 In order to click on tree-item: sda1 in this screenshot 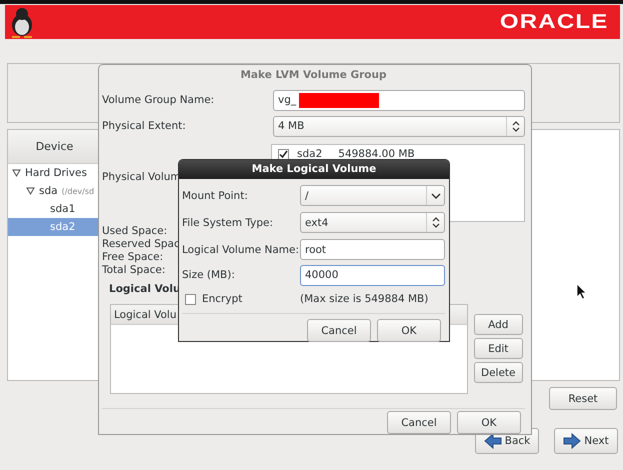, I will do `click(54, 209)`.